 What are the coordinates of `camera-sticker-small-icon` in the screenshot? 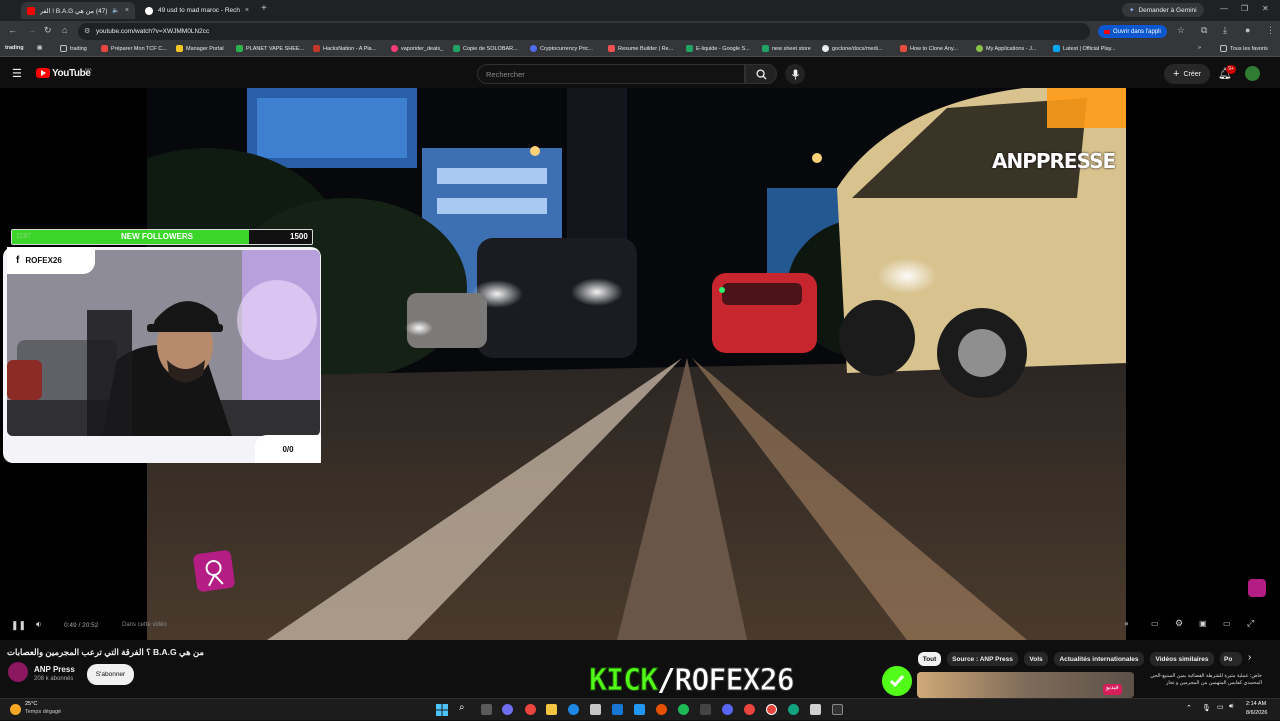 It's located at (1257, 588).